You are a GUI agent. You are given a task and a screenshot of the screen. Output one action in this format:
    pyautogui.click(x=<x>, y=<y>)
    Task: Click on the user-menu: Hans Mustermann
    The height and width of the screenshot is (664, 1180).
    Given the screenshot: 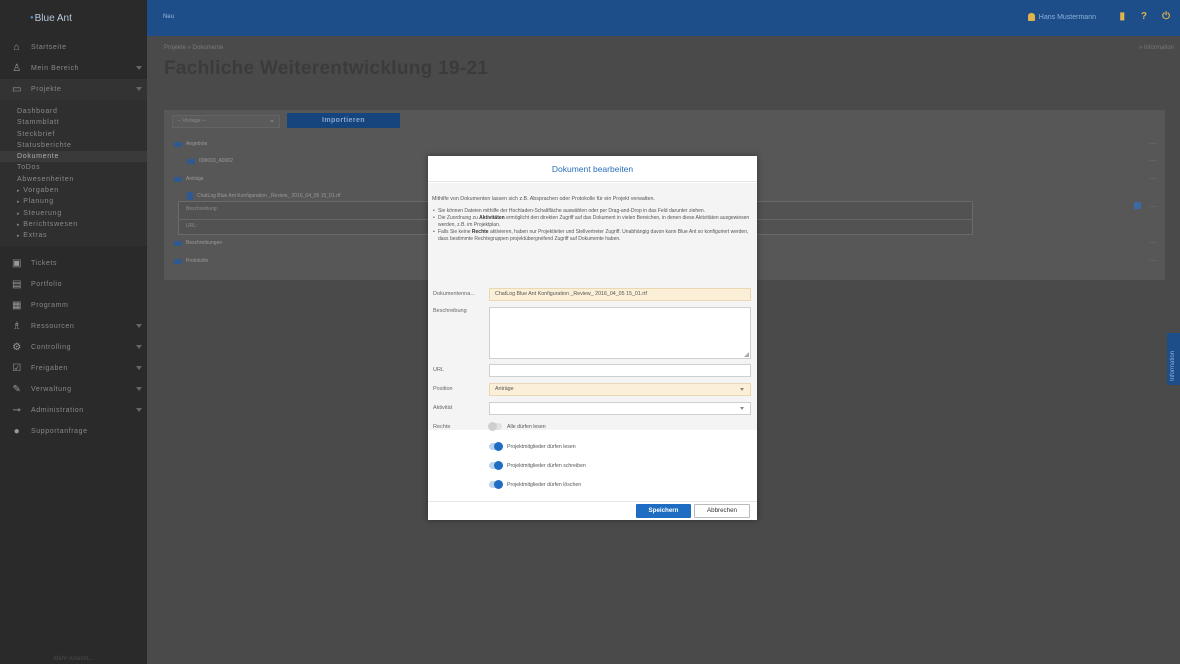 What is the action you would take?
    pyautogui.click(x=1061, y=17)
    